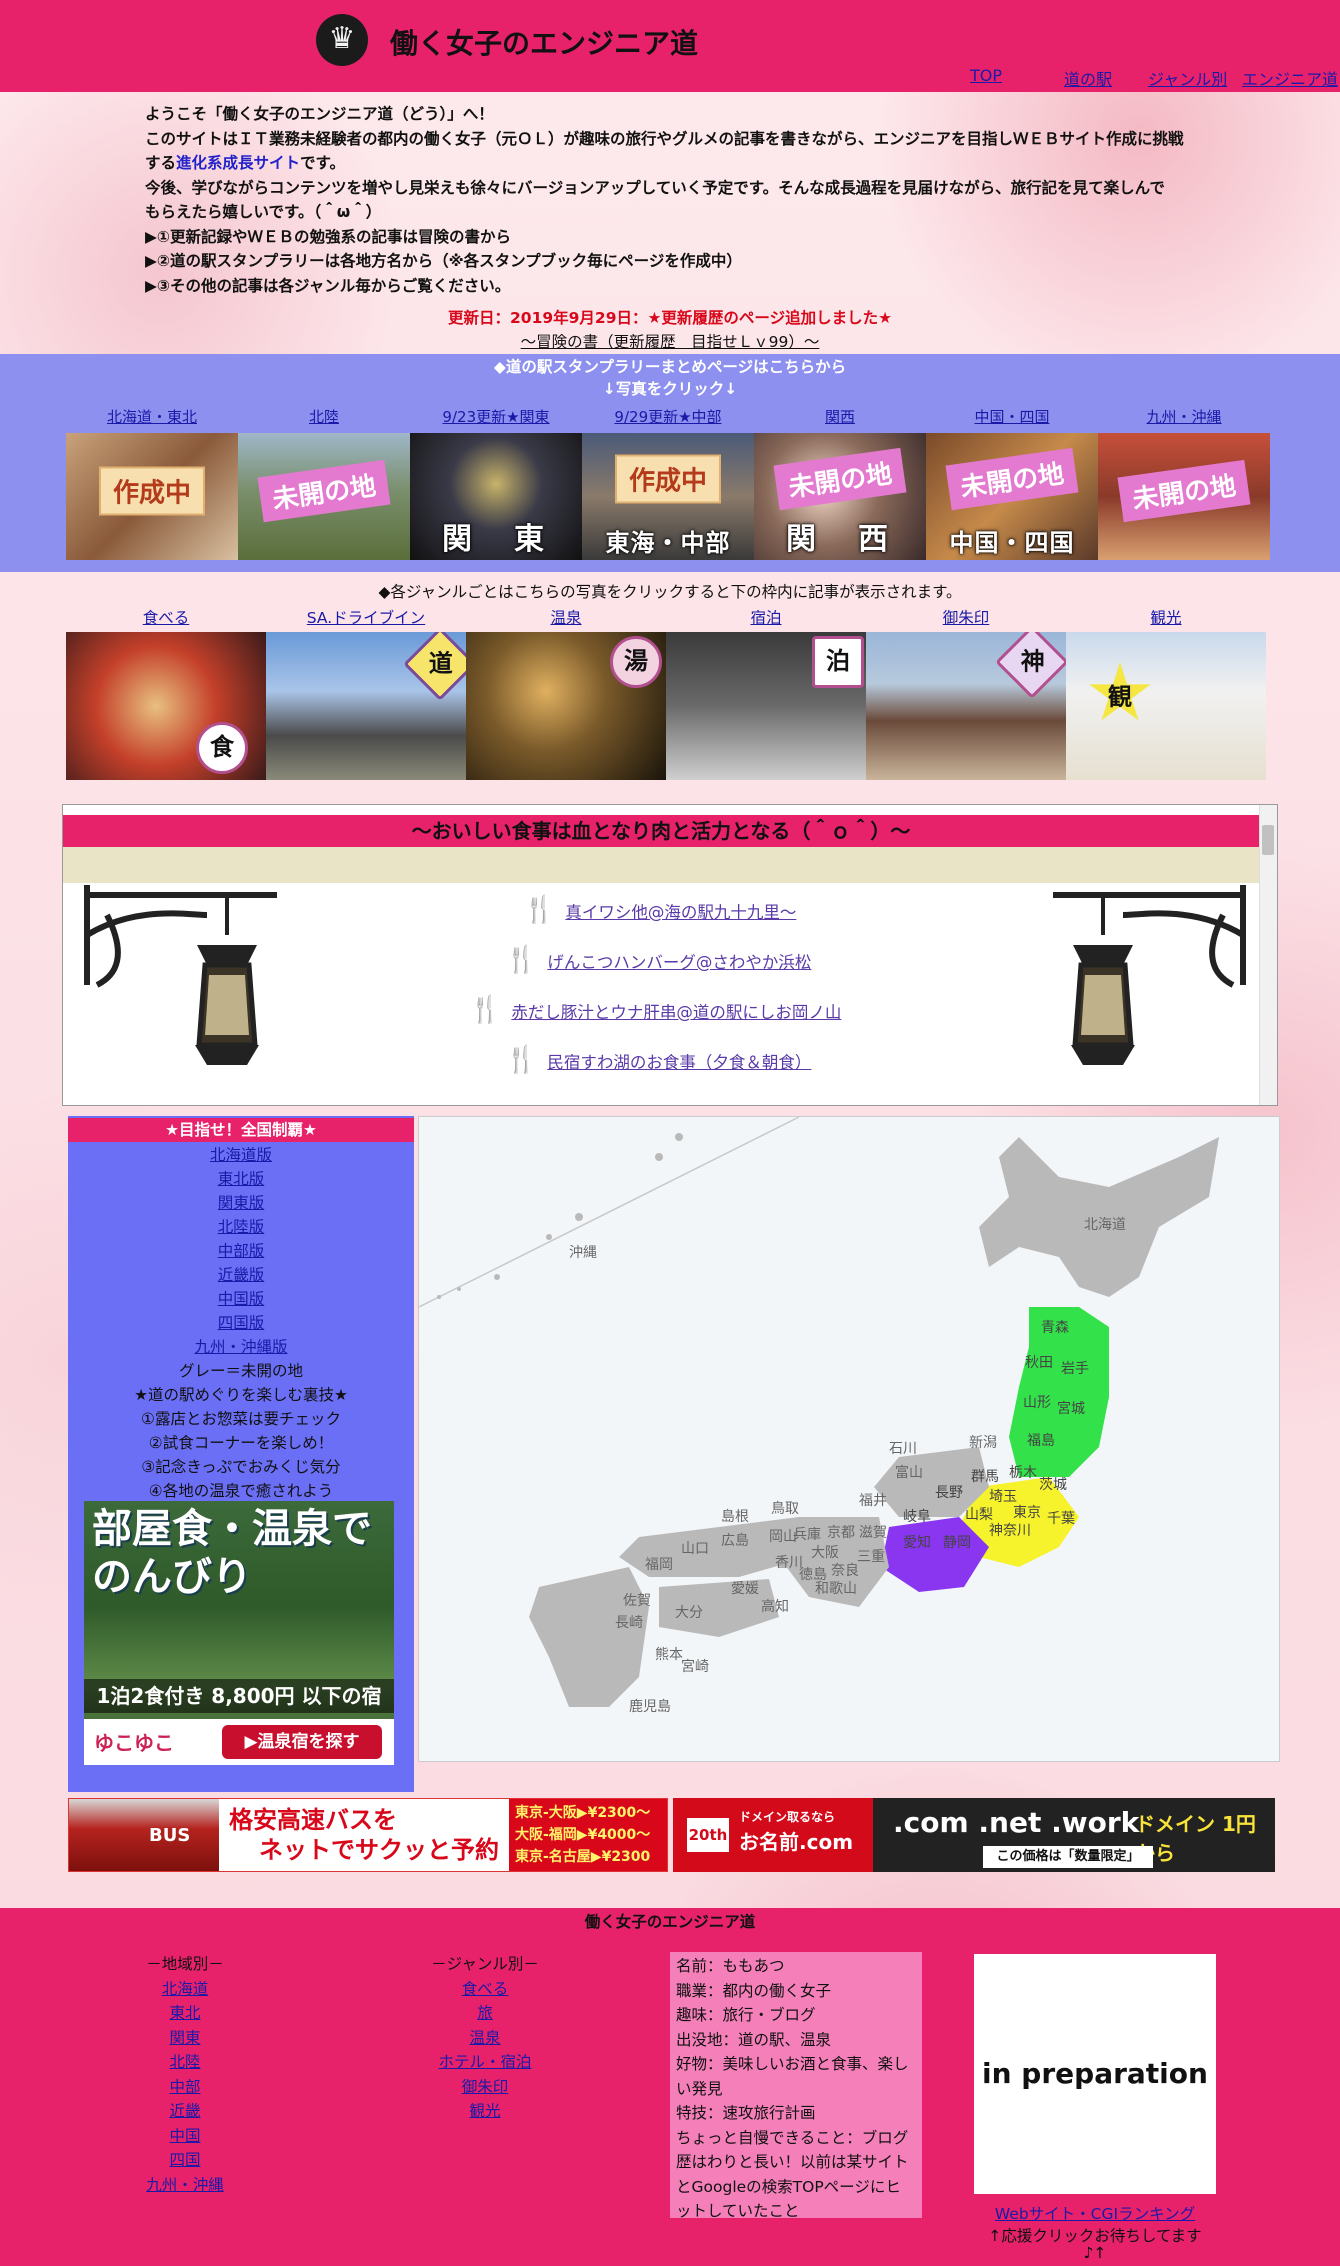 The height and width of the screenshot is (2266, 1340). Describe the element at coordinates (1041, 1441) in the screenshot. I see `map-label: 福島` at that location.